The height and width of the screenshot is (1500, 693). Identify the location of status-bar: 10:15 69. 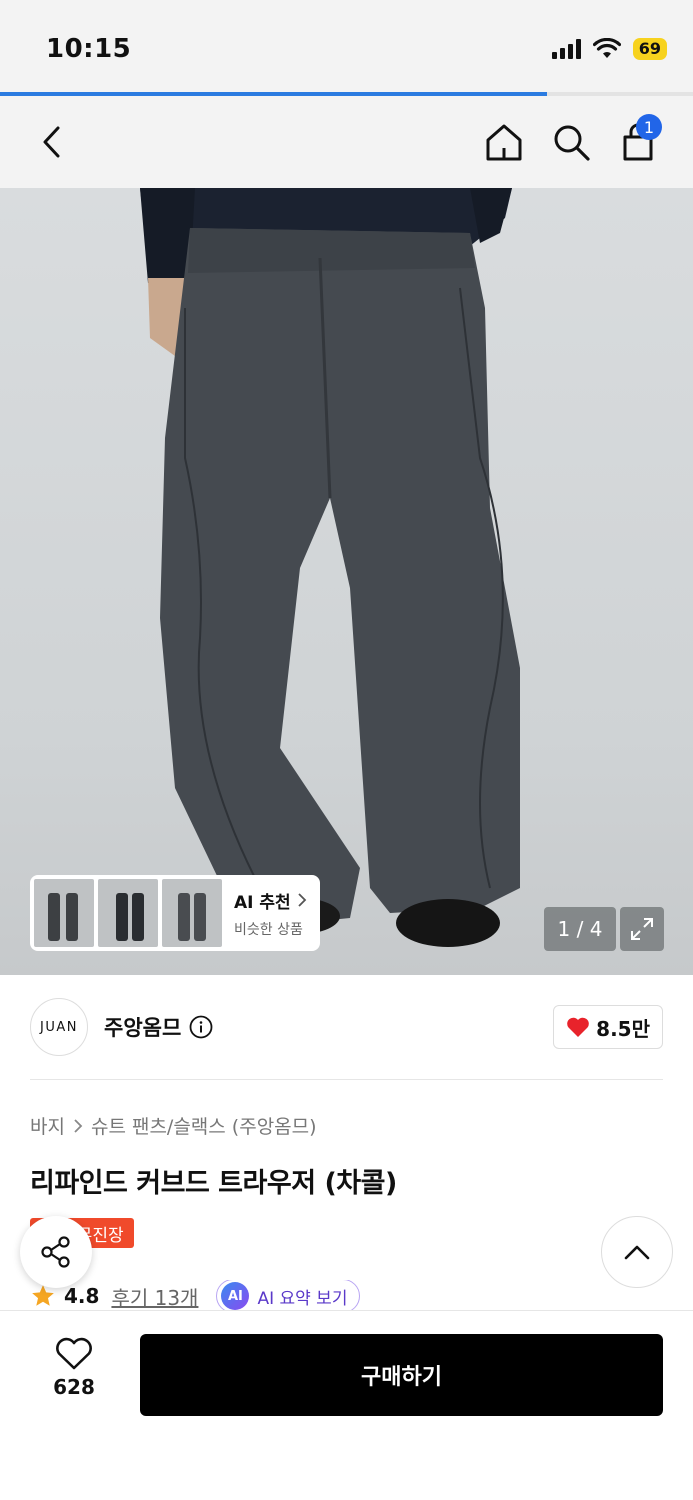
(346, 46).